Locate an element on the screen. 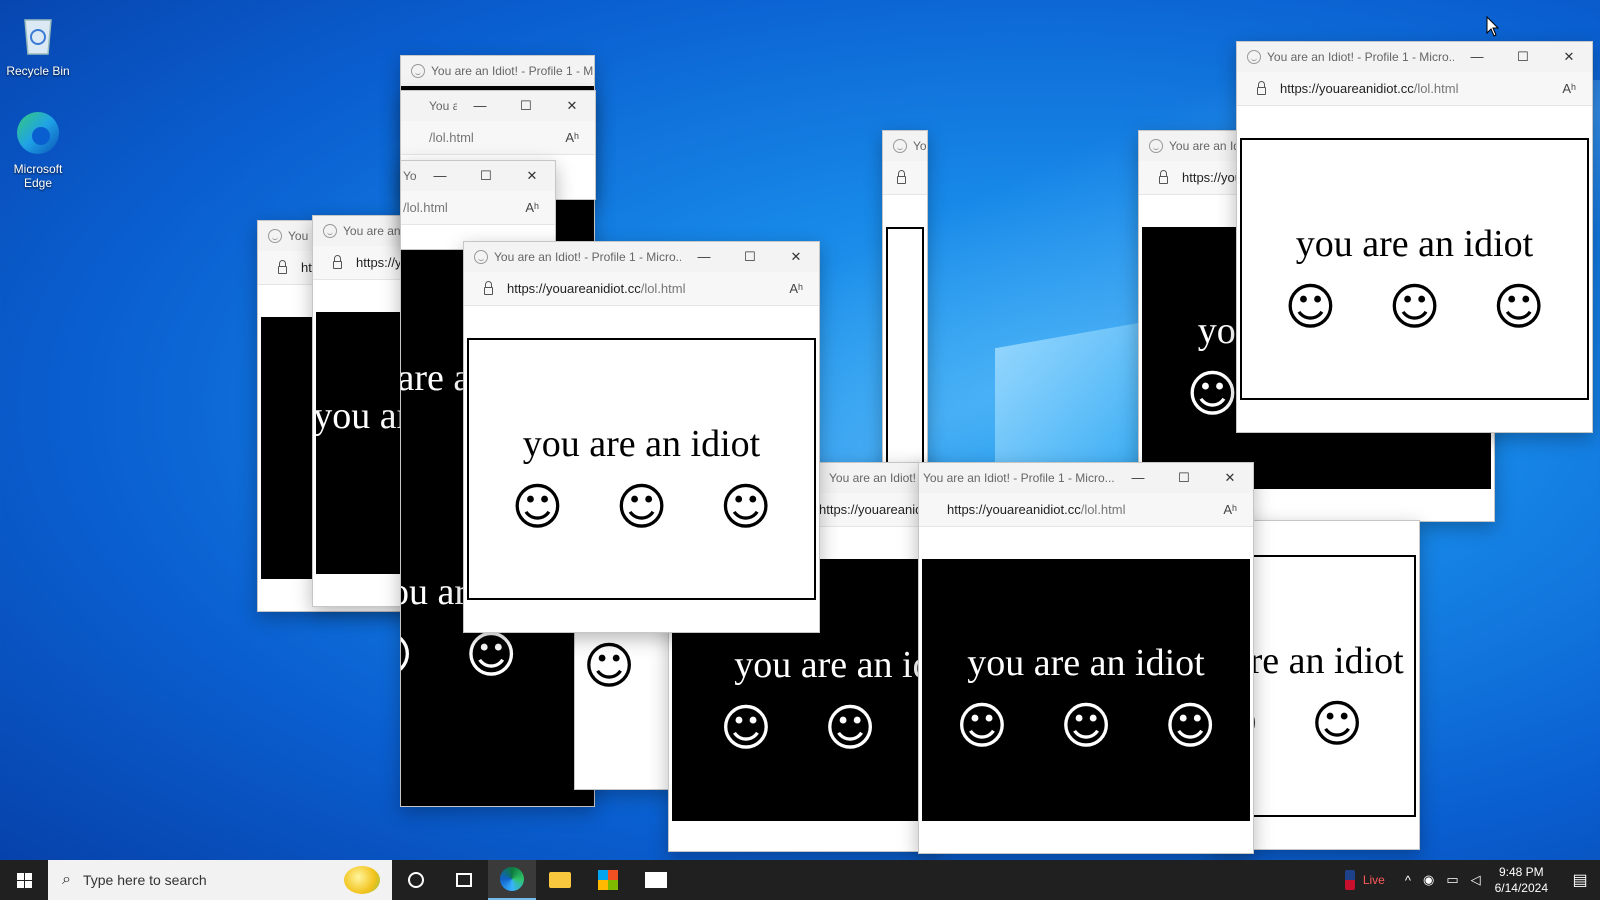  taskbar-file-explorer-button is located at coordinates (560, 880).